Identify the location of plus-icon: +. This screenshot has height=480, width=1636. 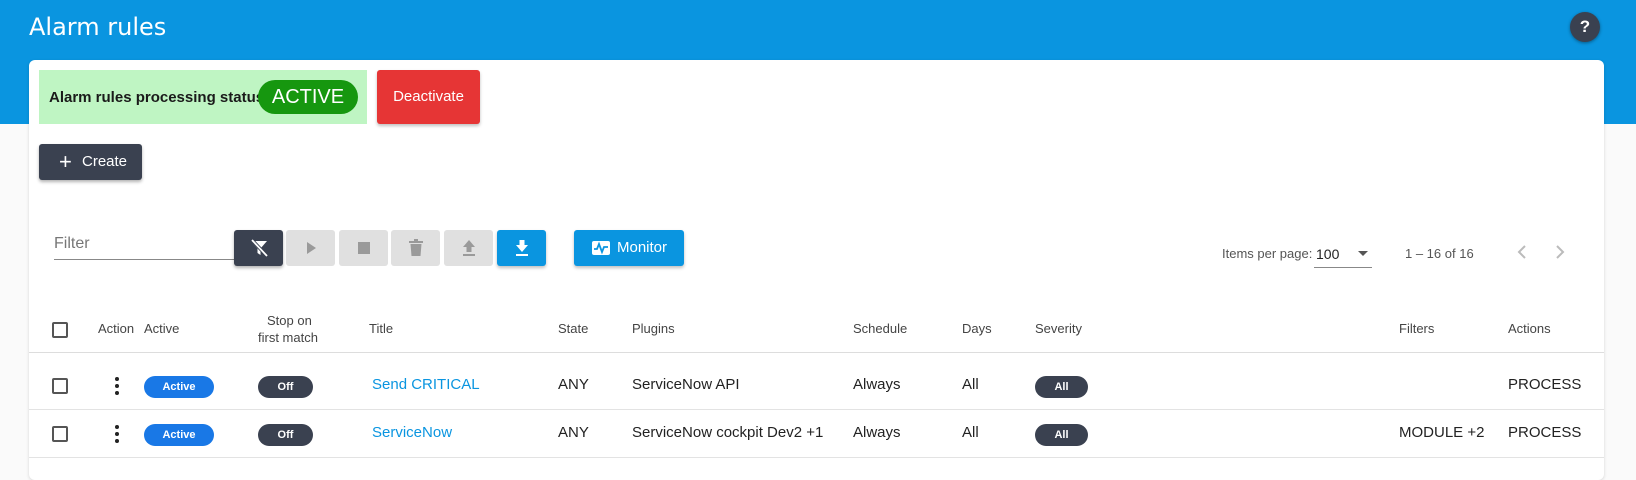
(65, 161).